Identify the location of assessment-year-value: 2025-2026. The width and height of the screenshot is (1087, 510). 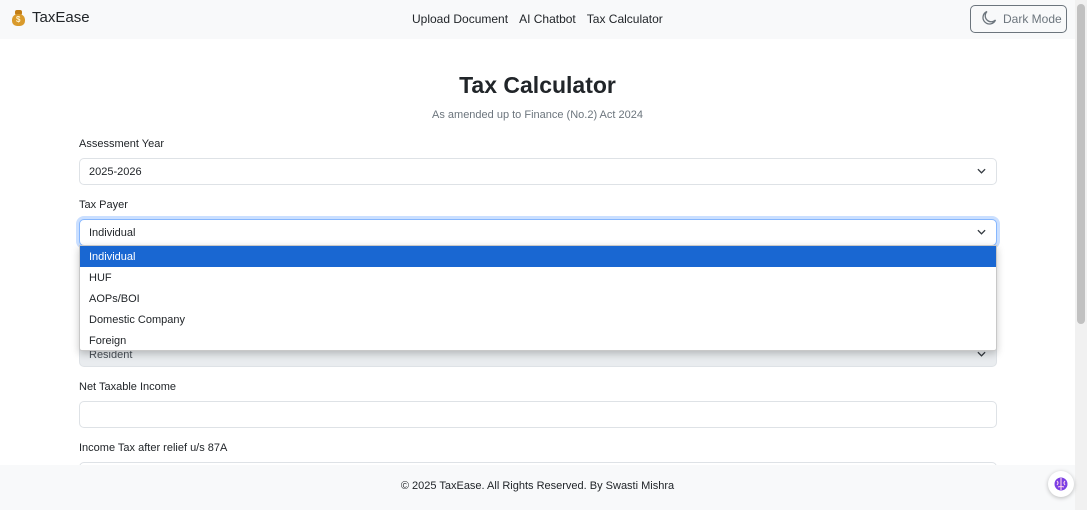
(115, 171).